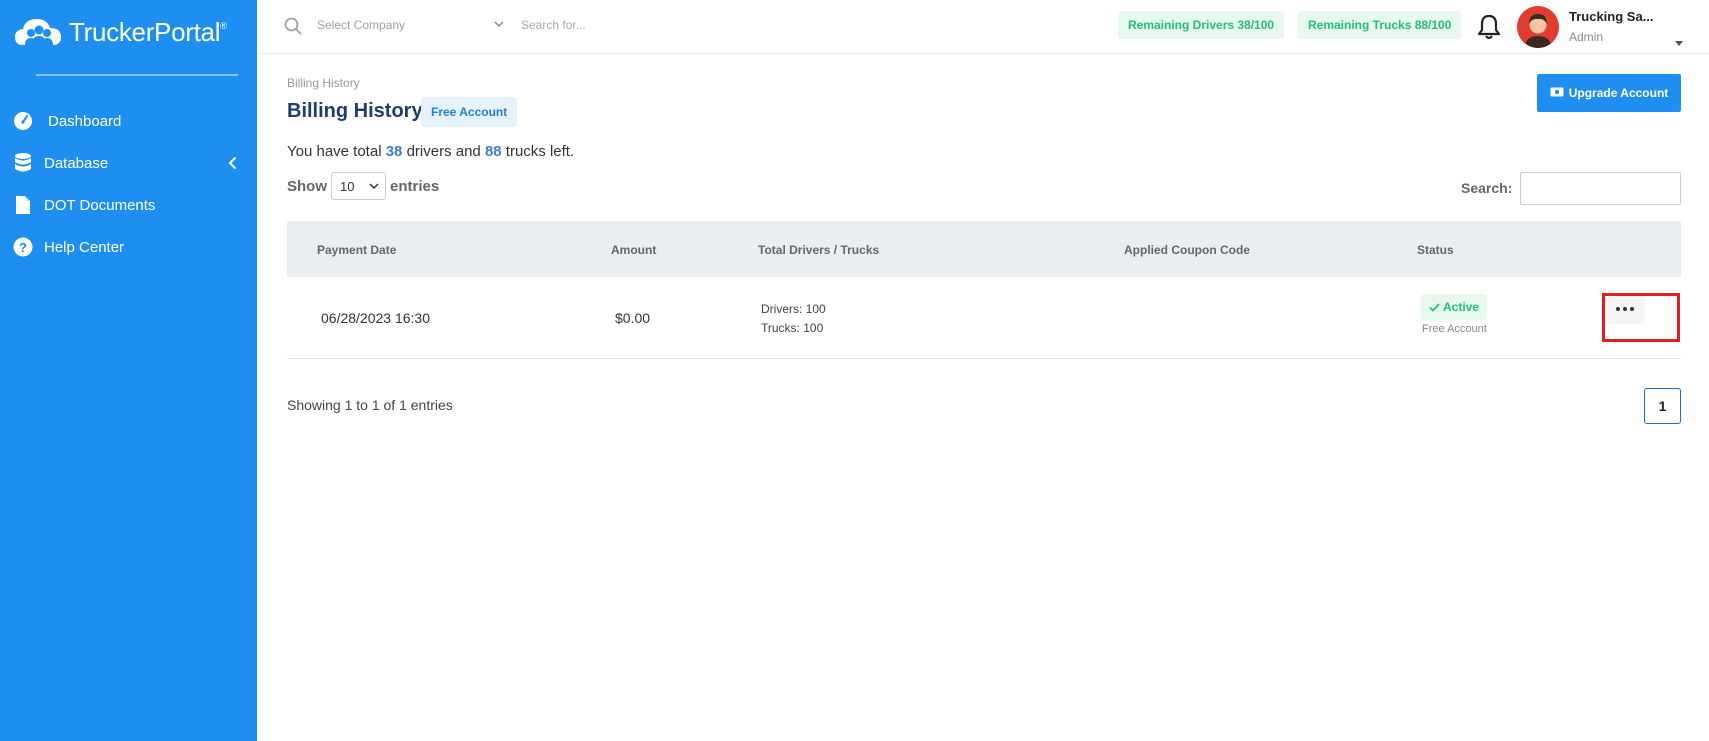  Describe the element at coordinates (621, 25) in the screenshot. I see `search-input` at that location.